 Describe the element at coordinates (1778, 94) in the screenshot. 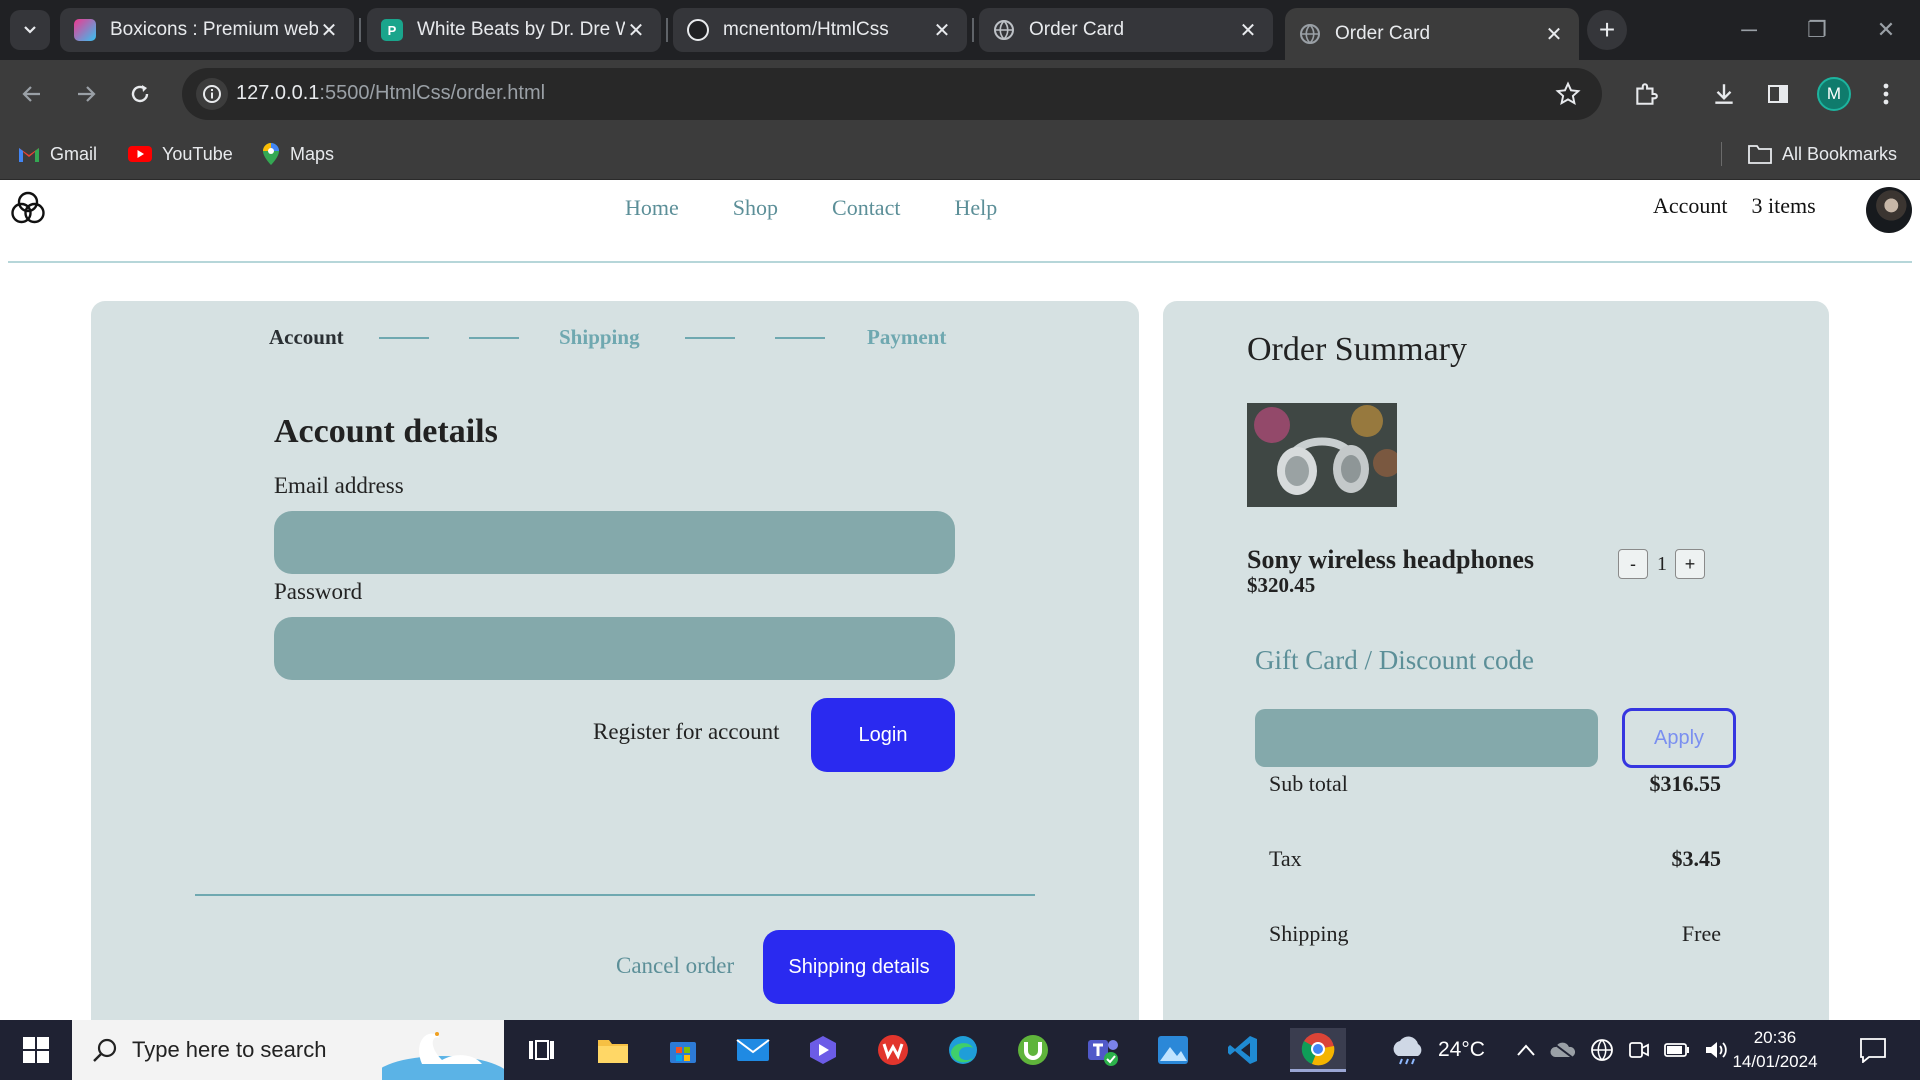

I see `side-panel-icon` at that location.